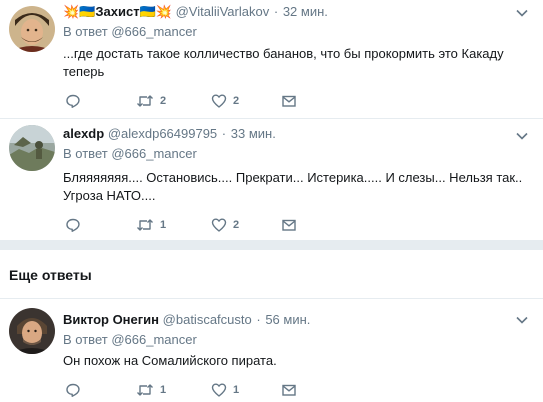 Image resolution: width=543 pixels, height=402 pixels. I want to click on section-gap, so click(271, 245).